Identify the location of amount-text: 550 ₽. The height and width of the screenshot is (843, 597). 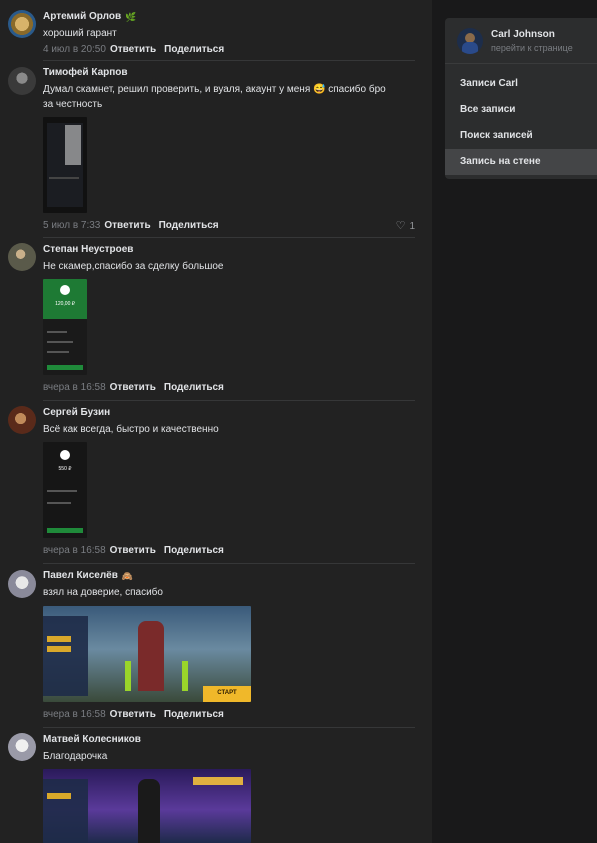
(65, 469).